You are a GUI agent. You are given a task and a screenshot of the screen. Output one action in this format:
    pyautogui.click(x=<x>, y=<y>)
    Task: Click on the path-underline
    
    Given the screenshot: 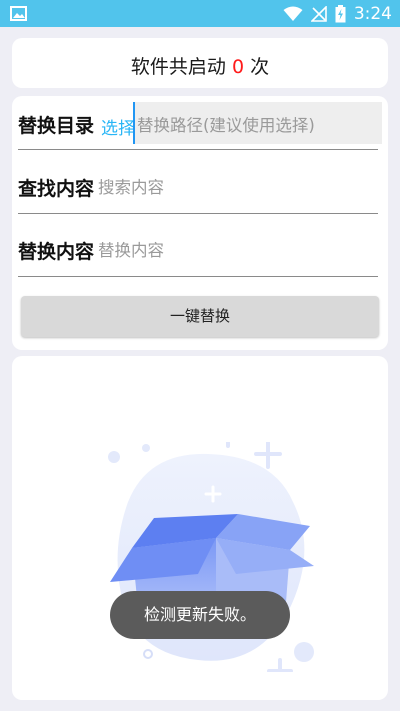 What is the action you would take?
    pyautogui.click(x=198, y=149)
    